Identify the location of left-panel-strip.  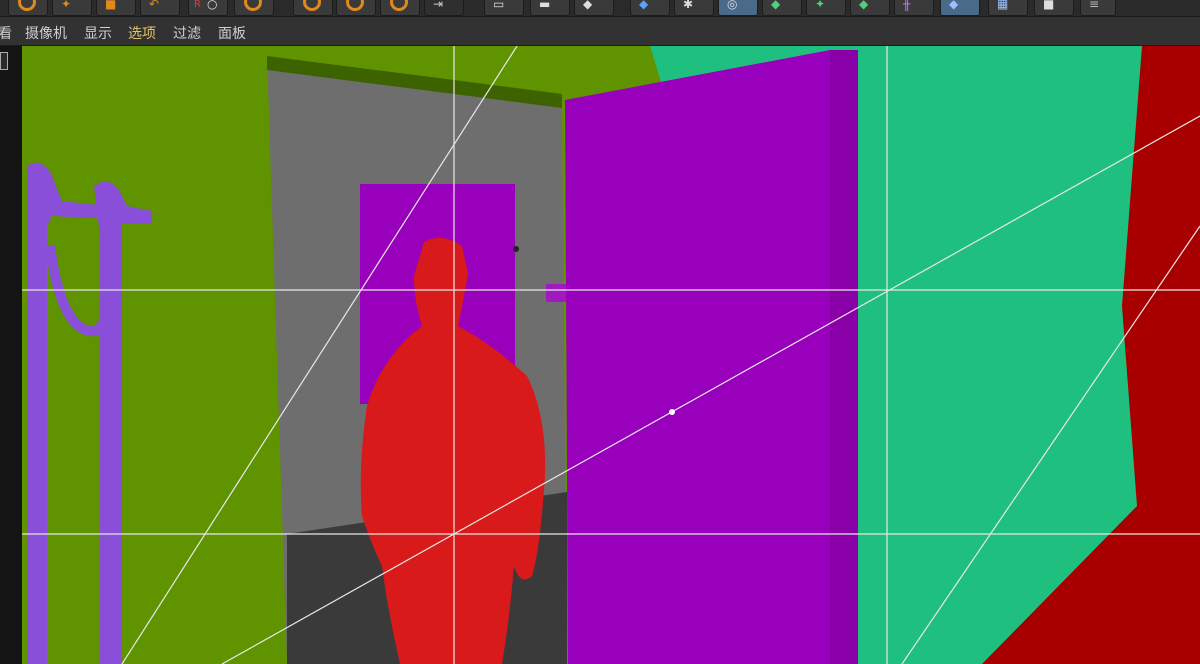
(11, 355).